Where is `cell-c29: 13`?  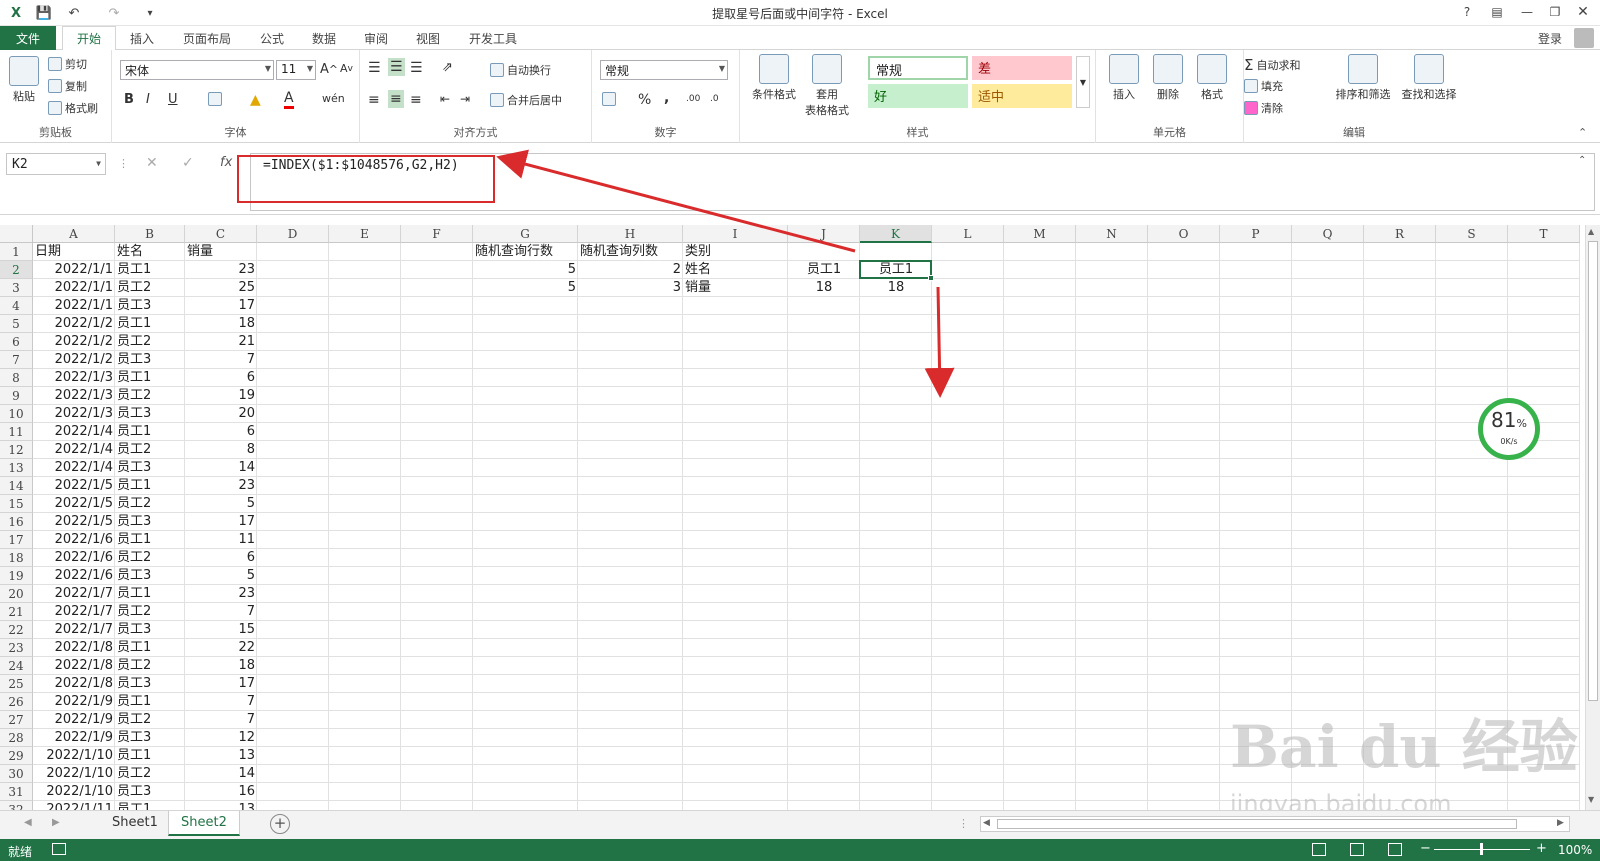 cell-c29: 13 is located at coordinates (221, 756).